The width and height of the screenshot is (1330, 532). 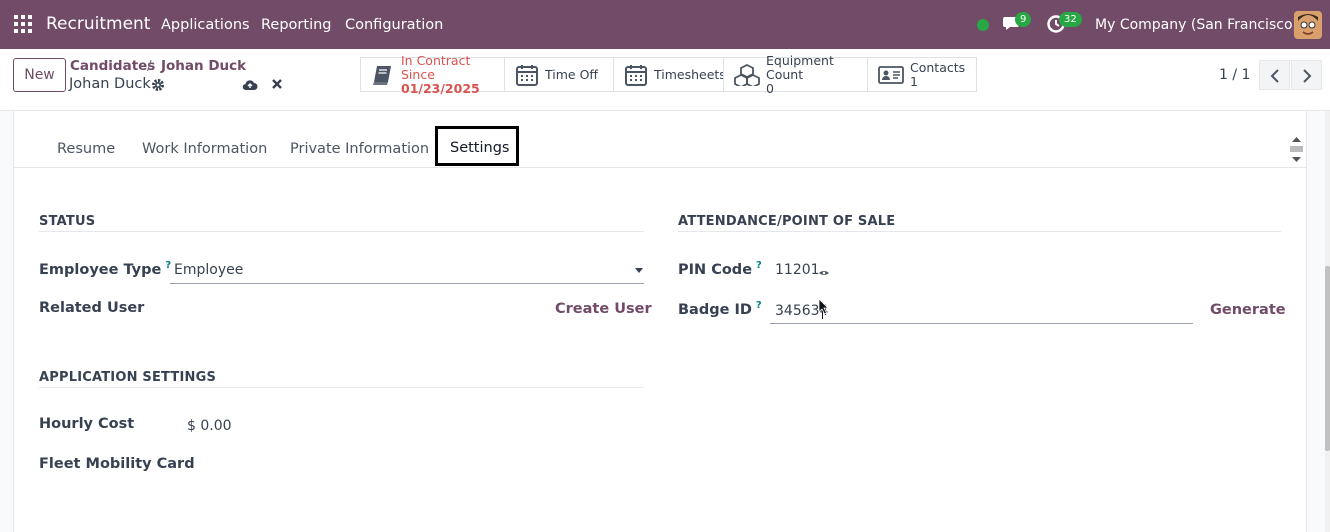 What do you see at coordinates (824, 274) in the screenshot?
I see `eye-icon` at bounding box center [824, 274].